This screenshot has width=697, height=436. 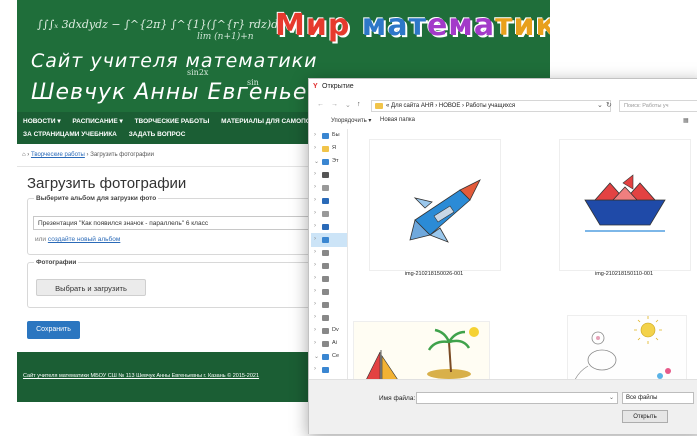 I want to click on document-icon, so click(x=325, y=188).